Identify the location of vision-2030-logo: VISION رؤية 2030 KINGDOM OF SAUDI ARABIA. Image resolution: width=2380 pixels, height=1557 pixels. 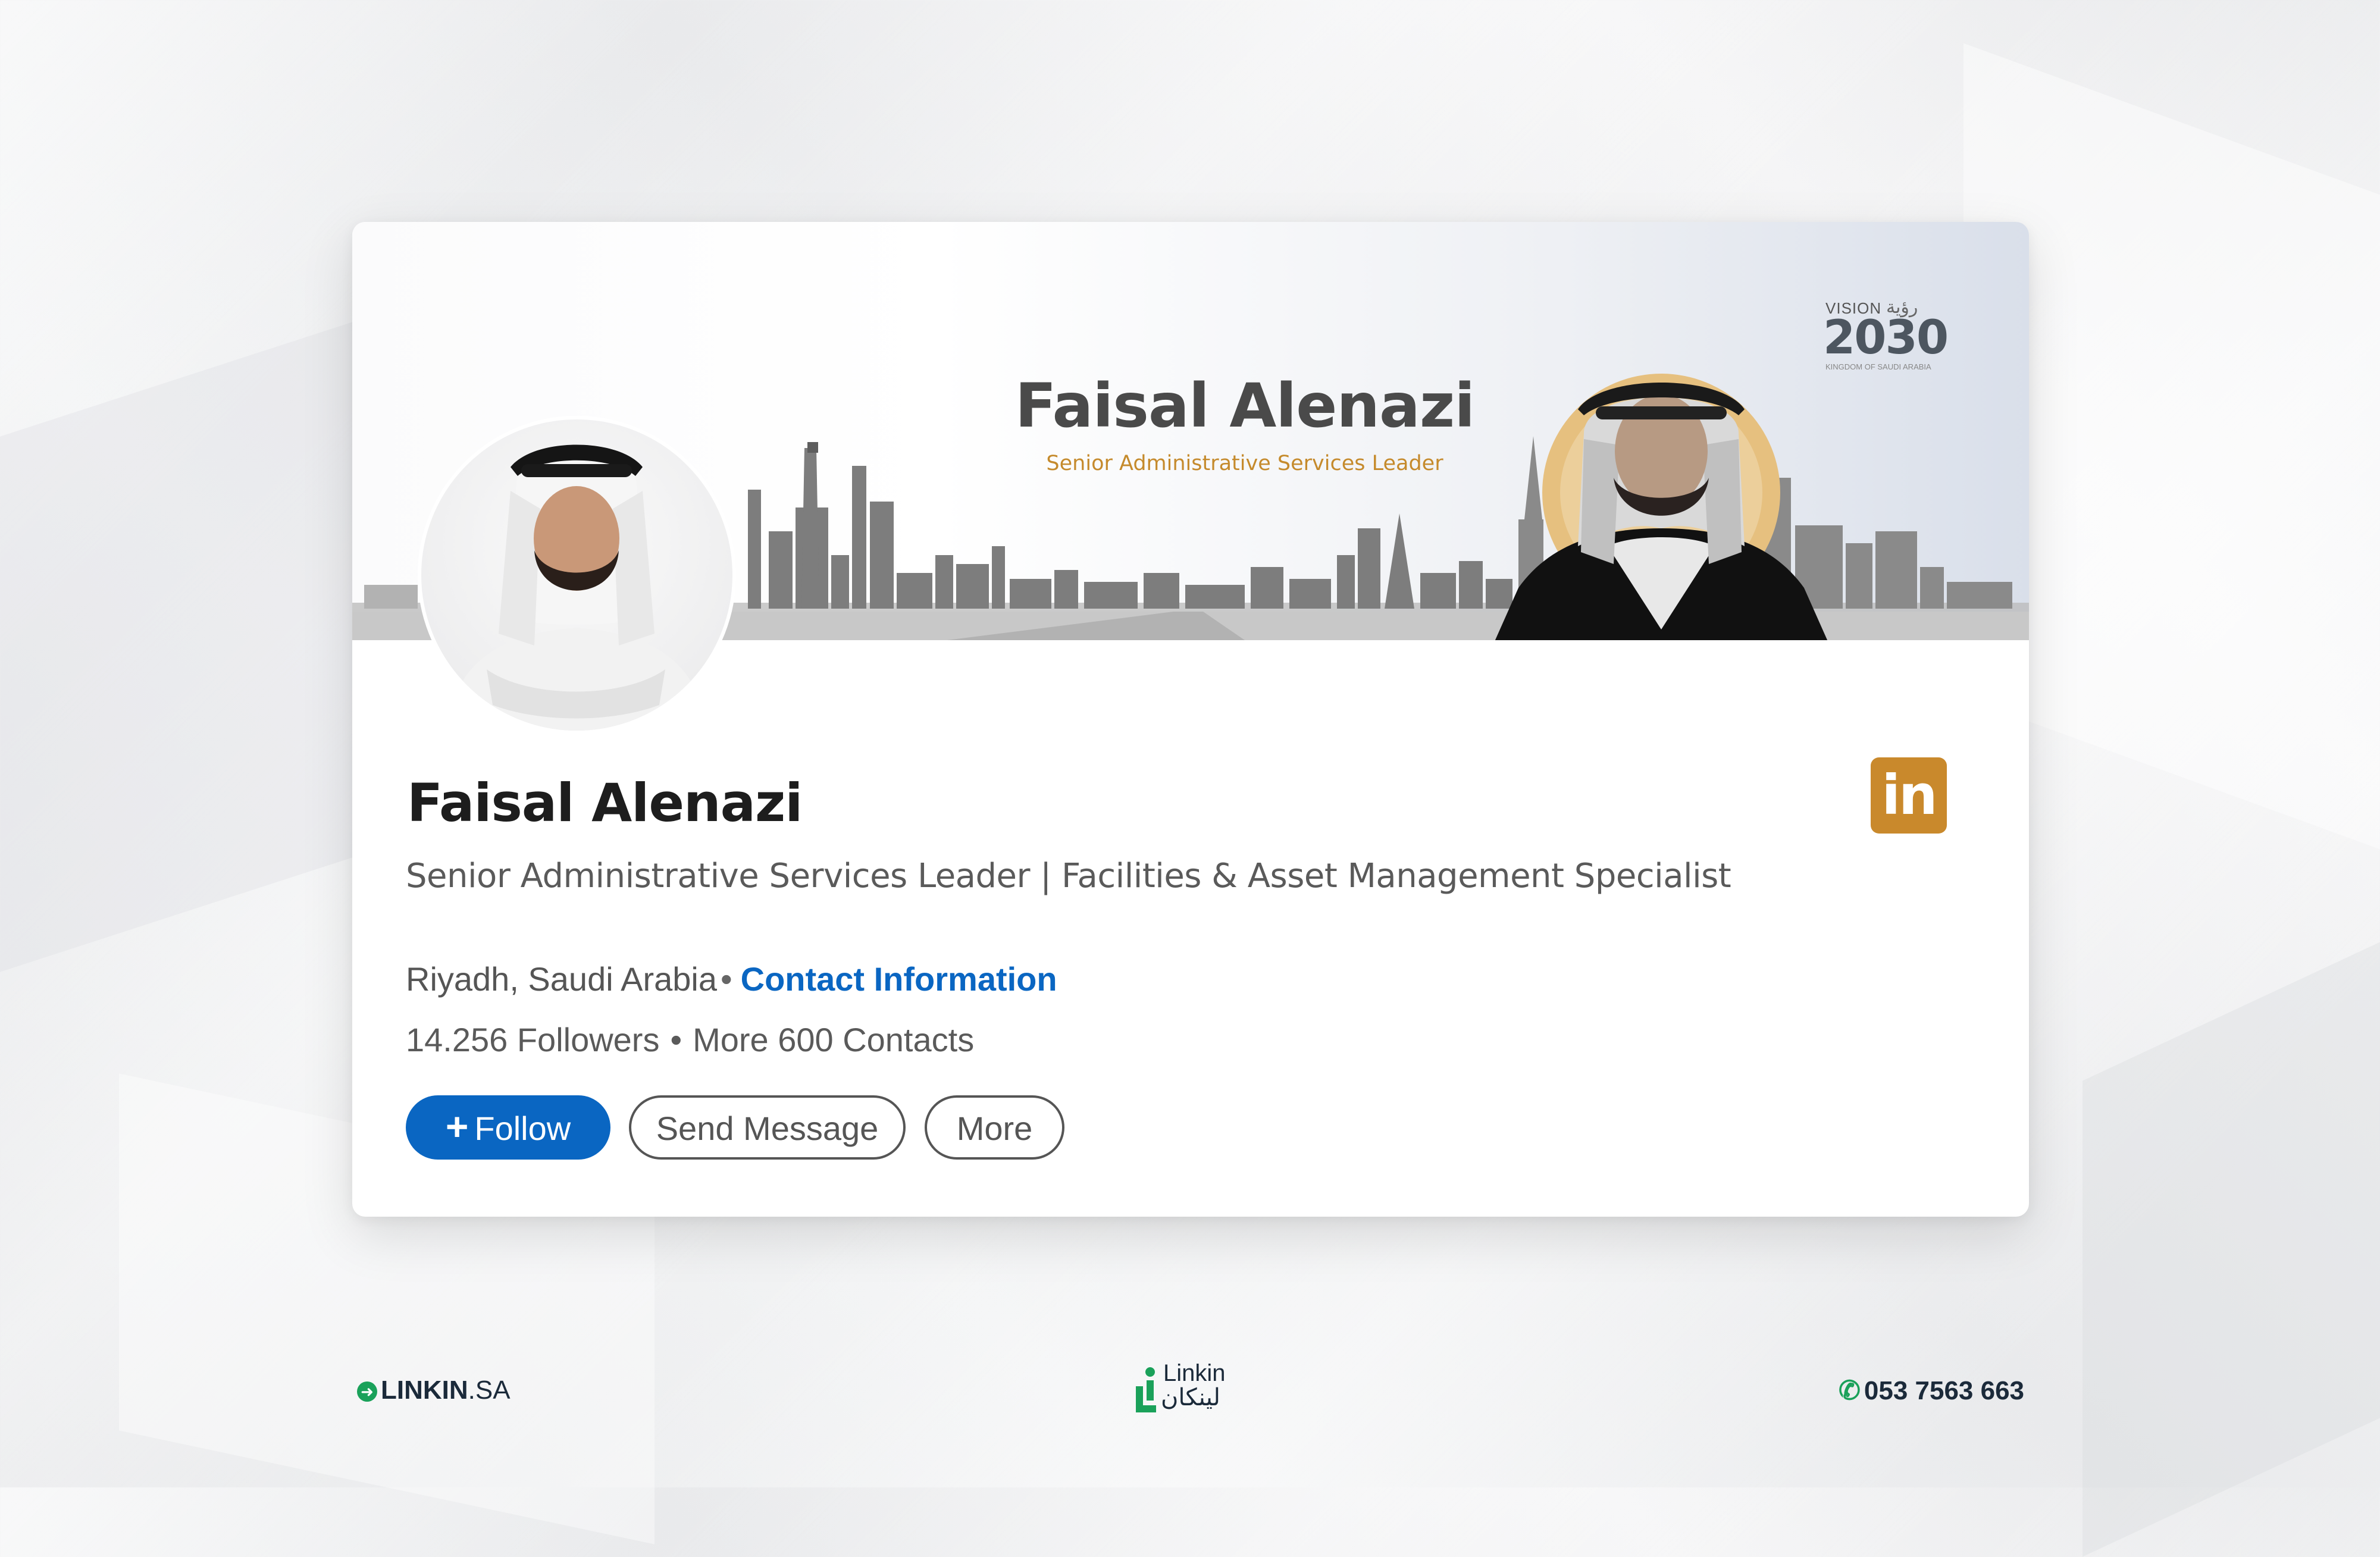
(1882, 337).